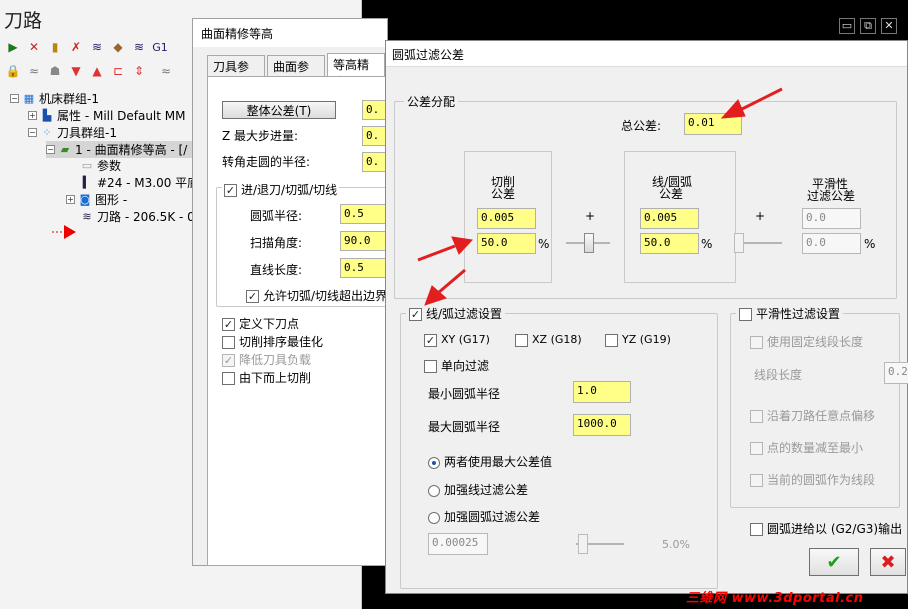 The width and height of the screenshot is (908, 609). Describe the element at coordinates (506, 218) in the screenshot. I see `cut-tolerance-field: 0.005` at that location.